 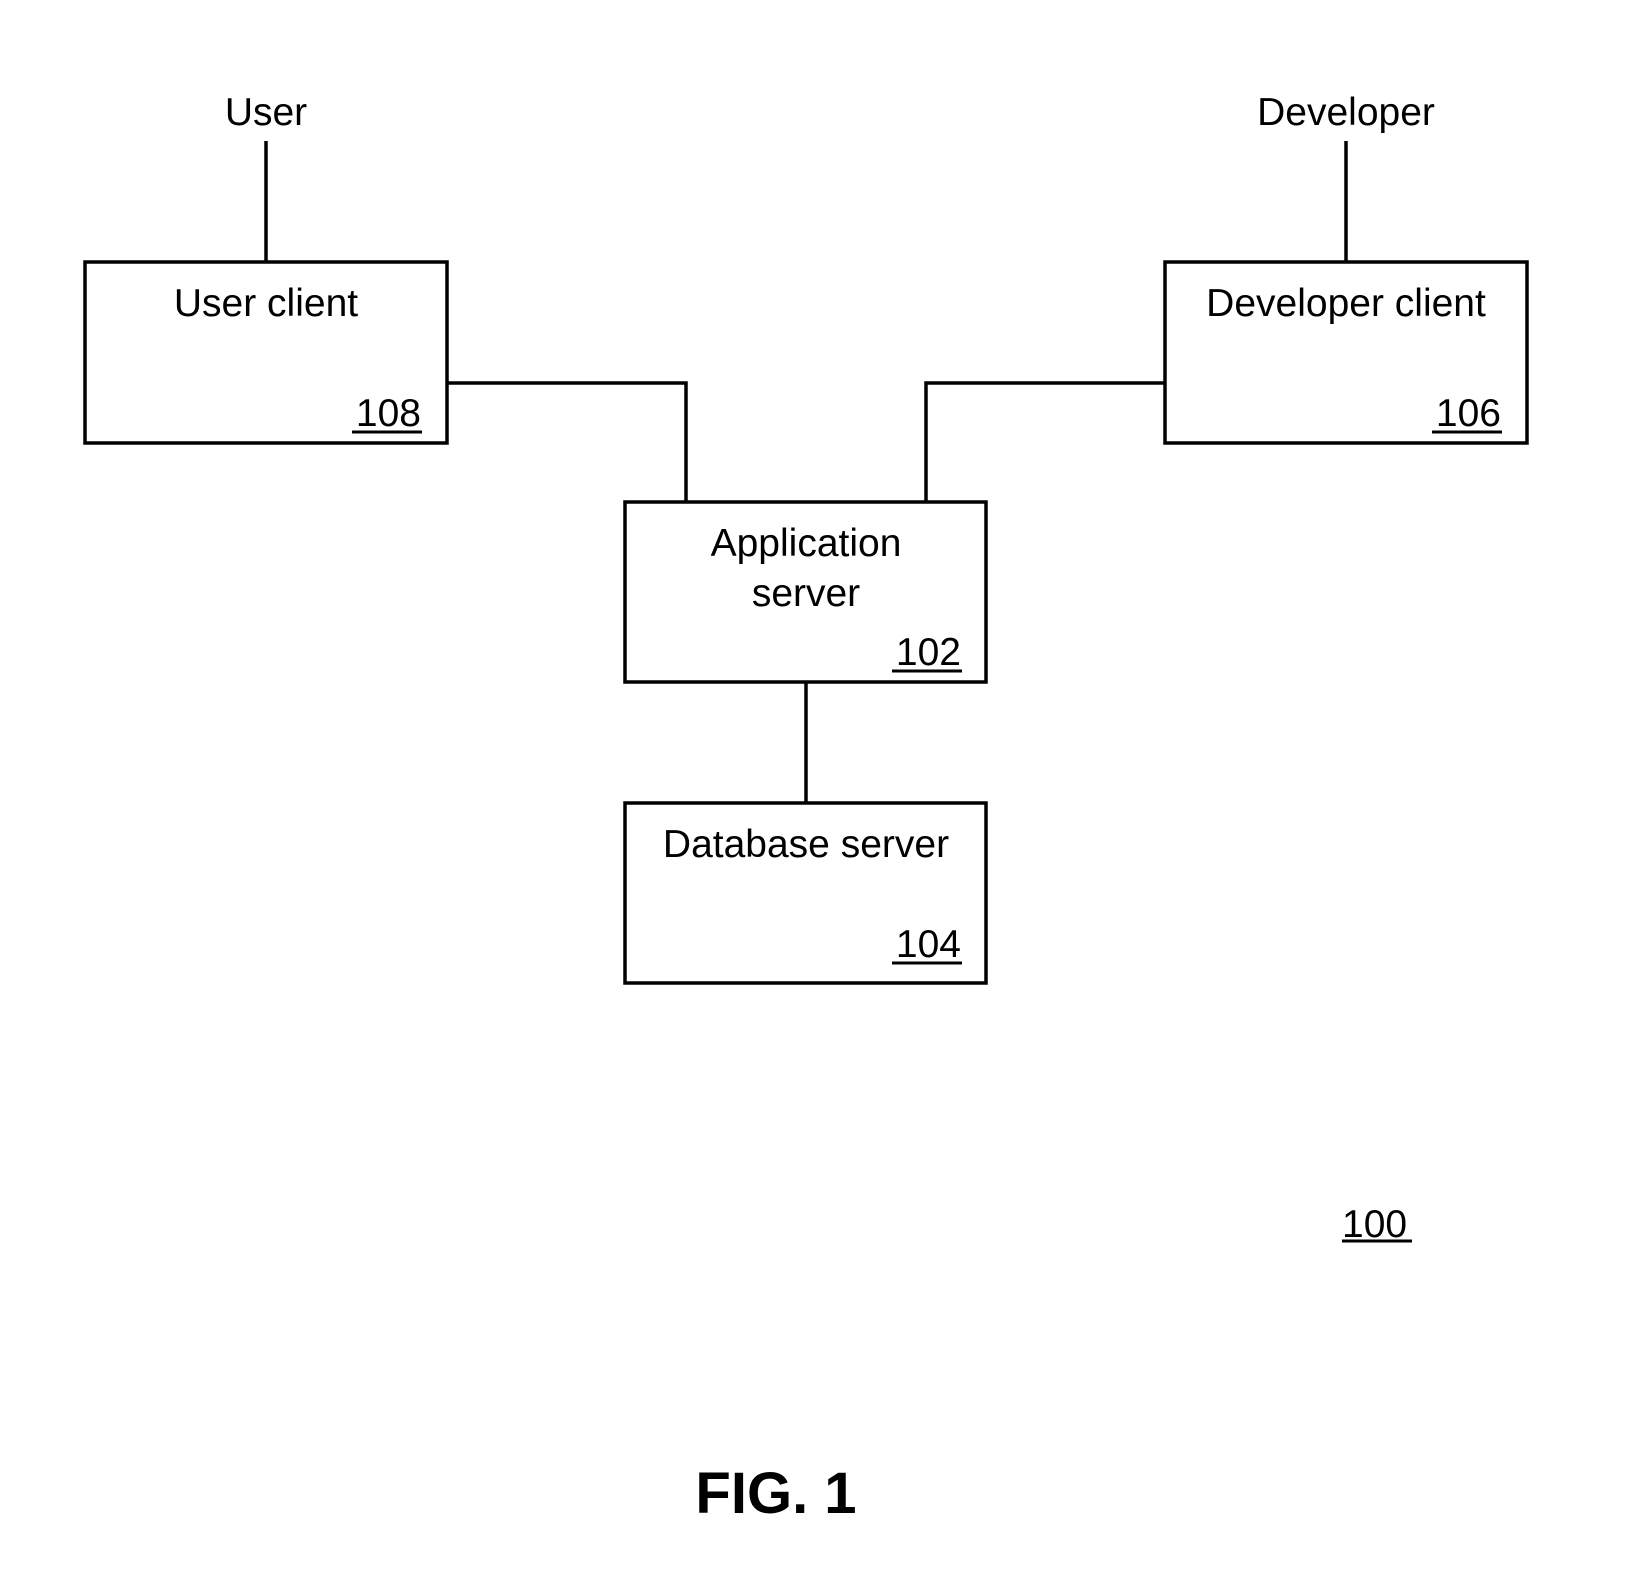 What do you see at coordinates (1346, 303) in the screenshot?
I see `developer-client-label: Developer client` at bounding box center [1346, 303].